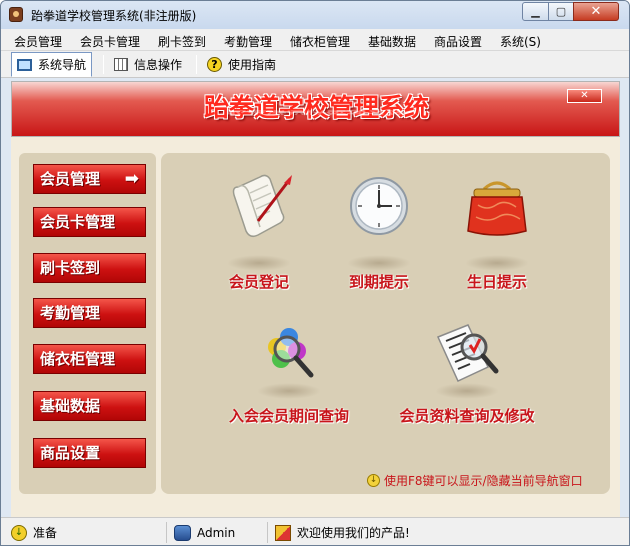  What do you see at coordinates (214, 64) in the screenshot?
I see `help-icon: ?` at bounding box center [214, 64].